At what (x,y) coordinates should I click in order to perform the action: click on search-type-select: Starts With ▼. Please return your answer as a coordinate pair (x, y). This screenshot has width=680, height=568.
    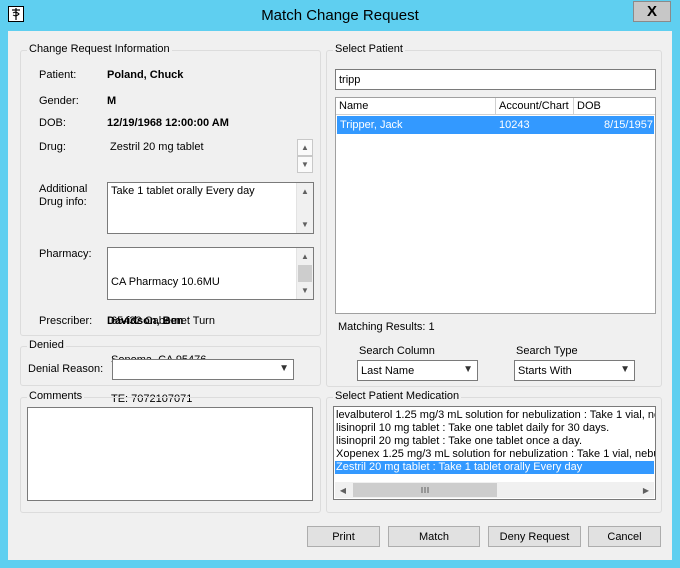
    Looking at the image, I should click on (574, 370).